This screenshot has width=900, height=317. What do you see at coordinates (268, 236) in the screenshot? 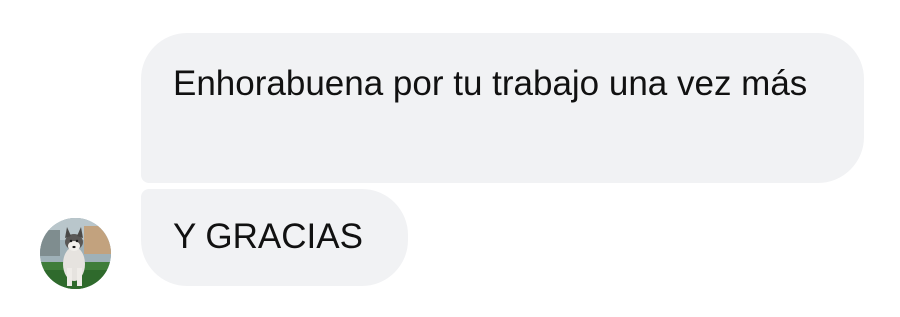
I see `message-text: Y GRACIAS` at bounding box center [268, 236].